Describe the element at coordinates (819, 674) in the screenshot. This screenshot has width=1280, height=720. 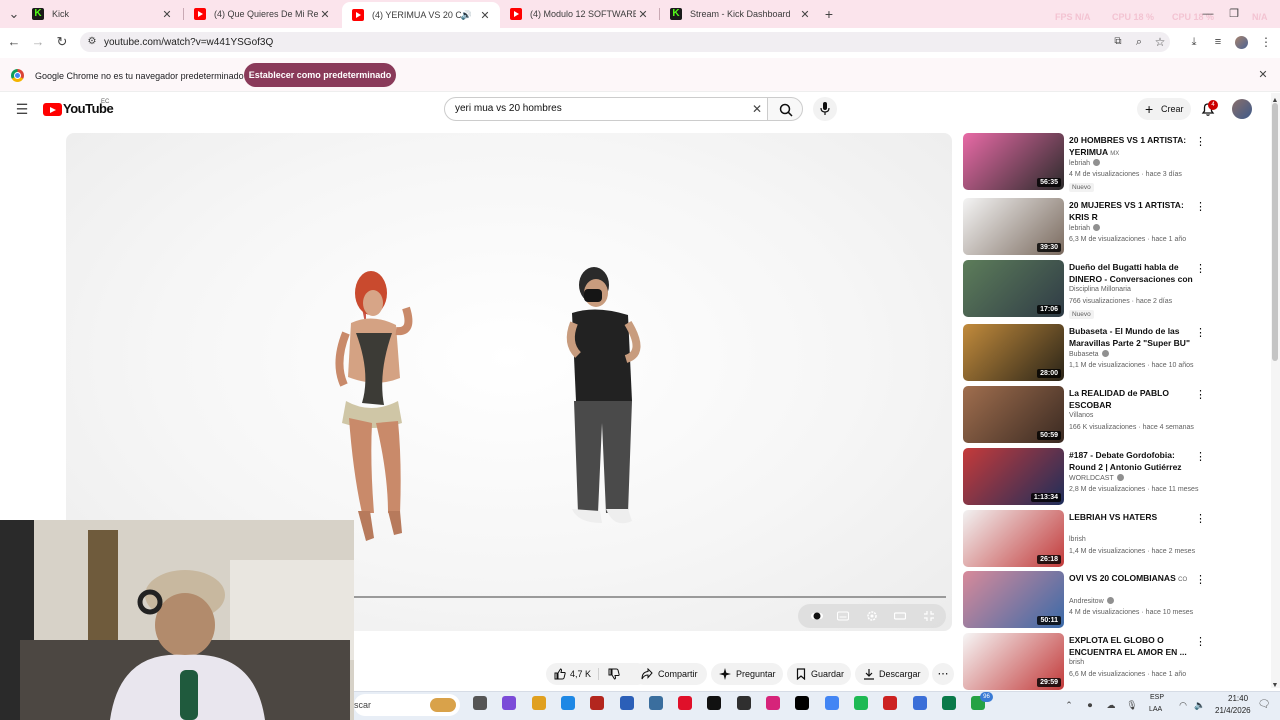
I see `save-button: Guardar` at that location.